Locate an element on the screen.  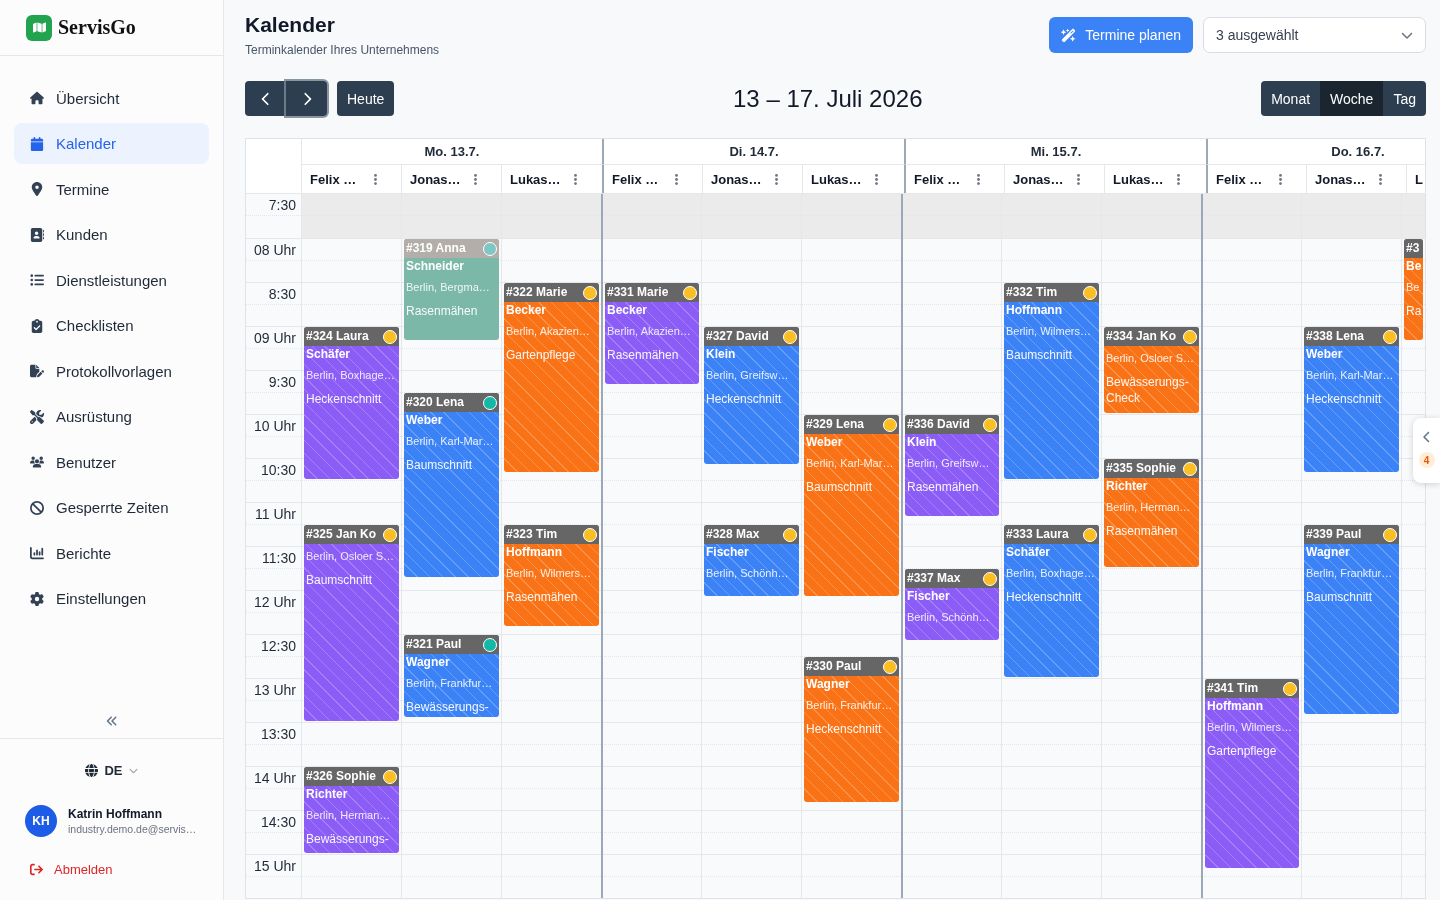
calendar-event: #333 Laura Schäfer Berlin, Boxhage… Heckenschnitt is located at coordinates (1051, 601).